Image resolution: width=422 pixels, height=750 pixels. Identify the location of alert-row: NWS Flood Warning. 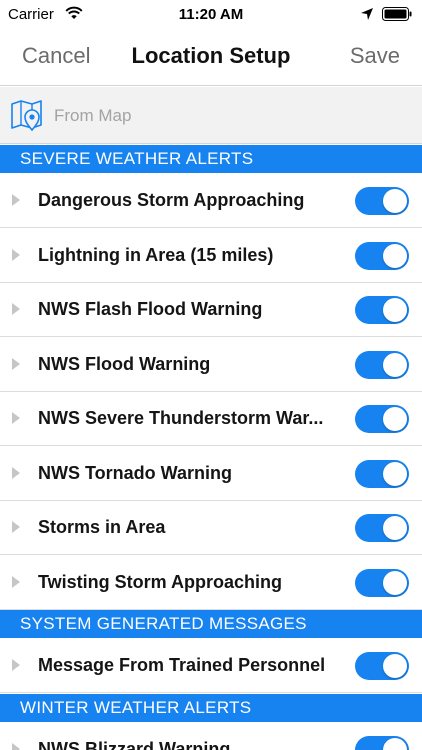
(211, 365).